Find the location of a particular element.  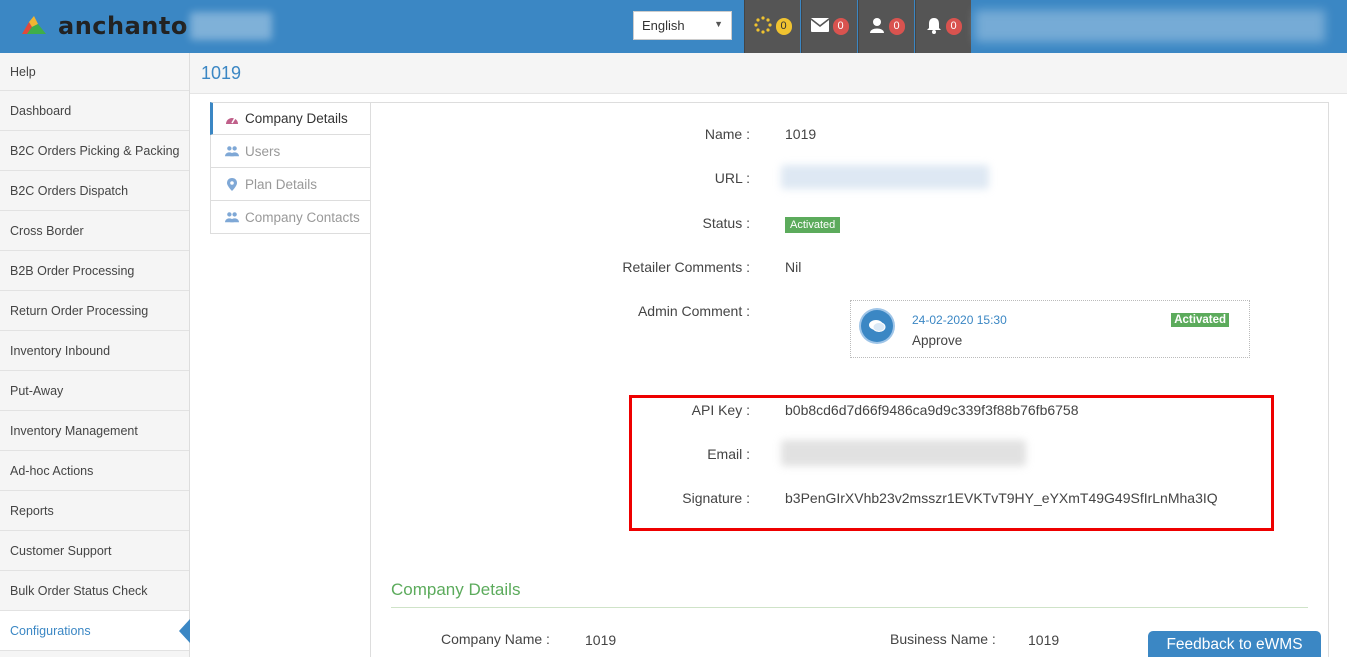

business-name-label: Business Name : is located at coordinates (943, 639).